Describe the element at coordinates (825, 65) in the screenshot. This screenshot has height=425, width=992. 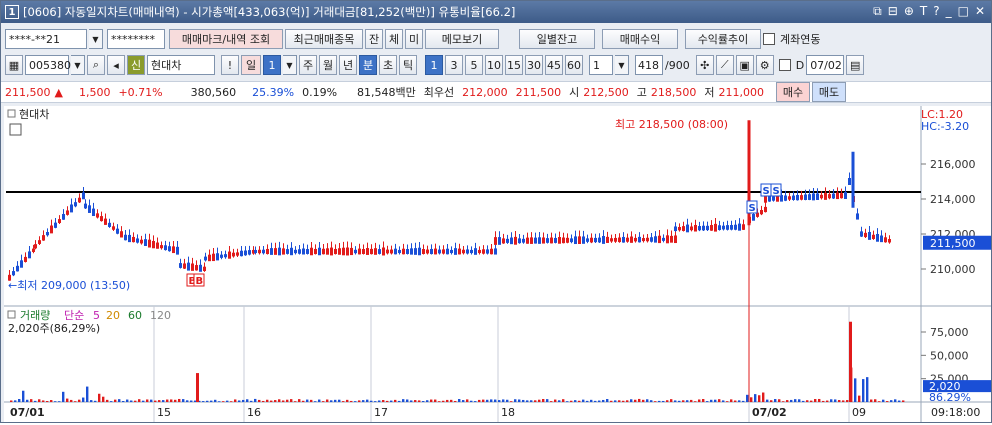
I see `date-input: 07/02` at that location.